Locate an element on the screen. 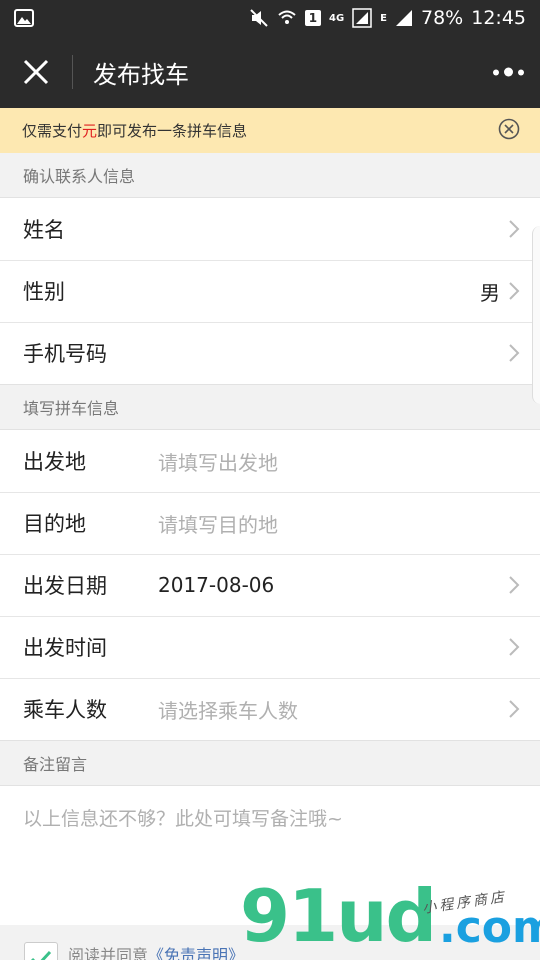  contact-section-header: 确认联系人信息 is located at coordinates (270, 175).